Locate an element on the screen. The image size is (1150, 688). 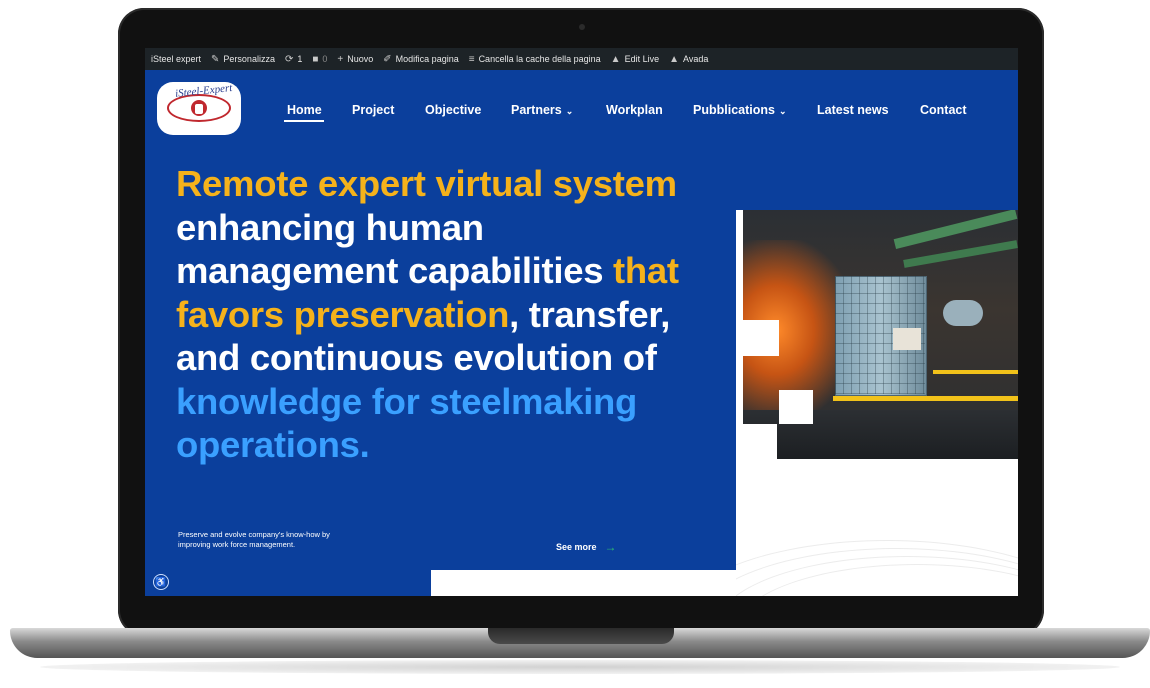
nav-latest-news: Latest news is located at coordinates (853, 110).